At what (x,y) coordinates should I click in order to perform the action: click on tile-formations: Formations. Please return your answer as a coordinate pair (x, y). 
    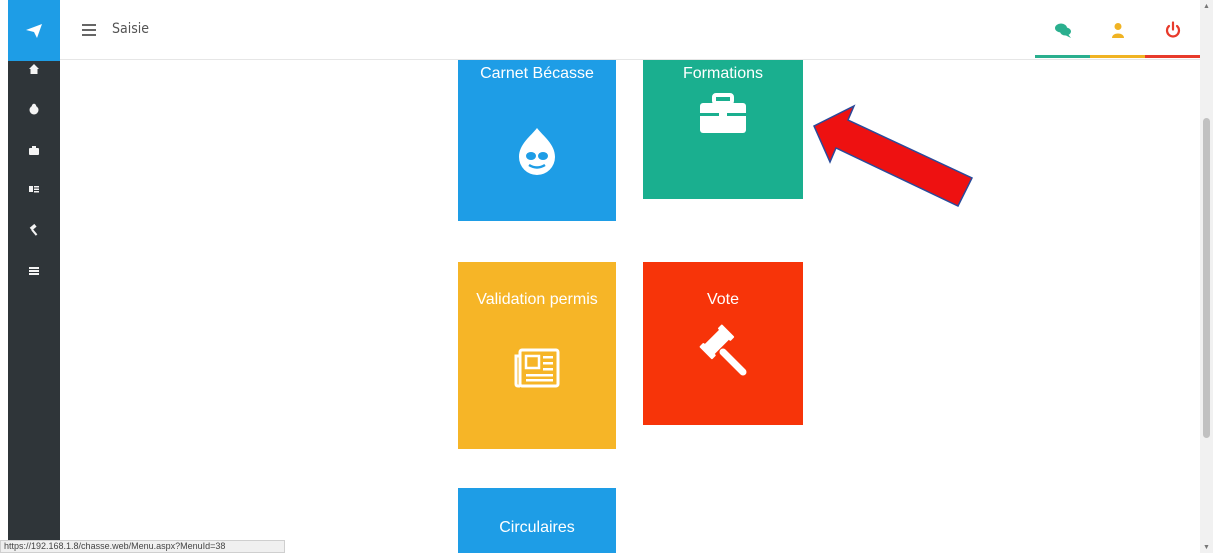
    Looking at the image, I should click on (723, 129).